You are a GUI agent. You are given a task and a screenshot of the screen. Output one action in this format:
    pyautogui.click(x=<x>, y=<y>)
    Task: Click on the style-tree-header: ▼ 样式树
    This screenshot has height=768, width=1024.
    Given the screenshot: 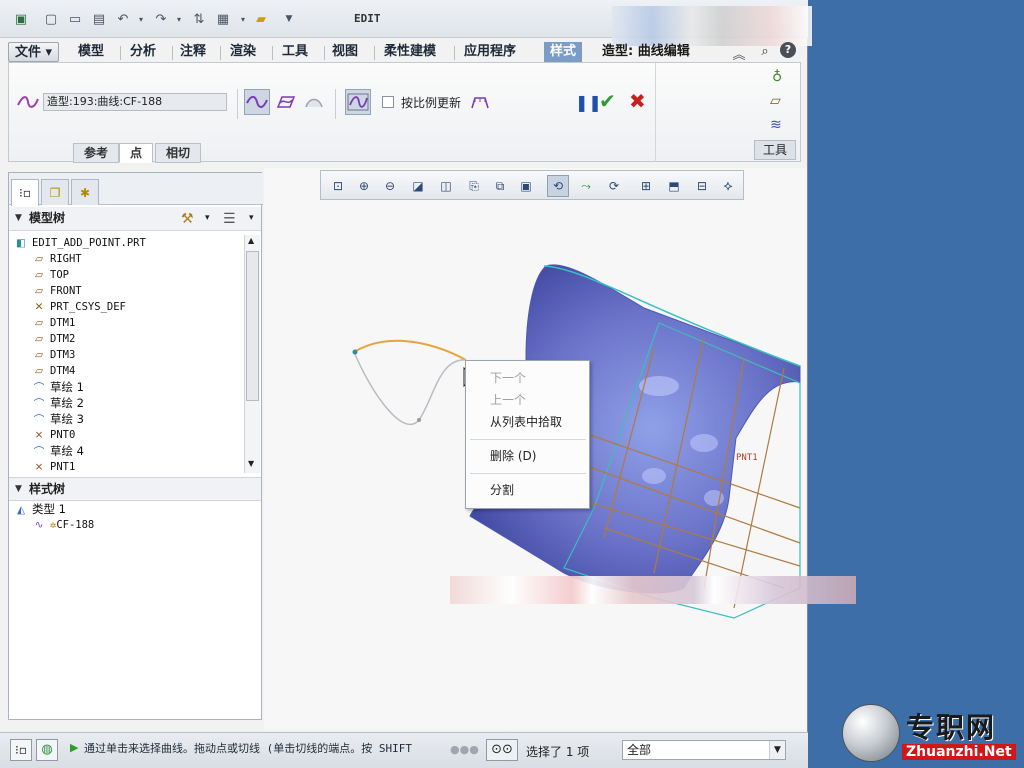 What is the action you would take?
    pyautogui.click(x=135, y=489)
    